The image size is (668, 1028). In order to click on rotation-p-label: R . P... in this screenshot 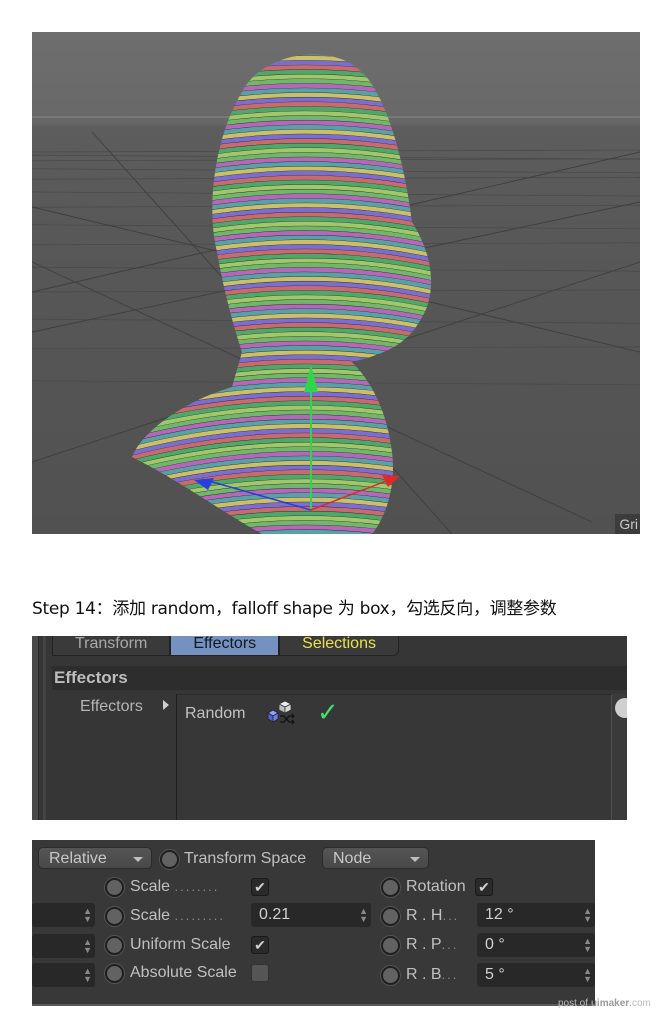, I will do `click(432, 944)`.